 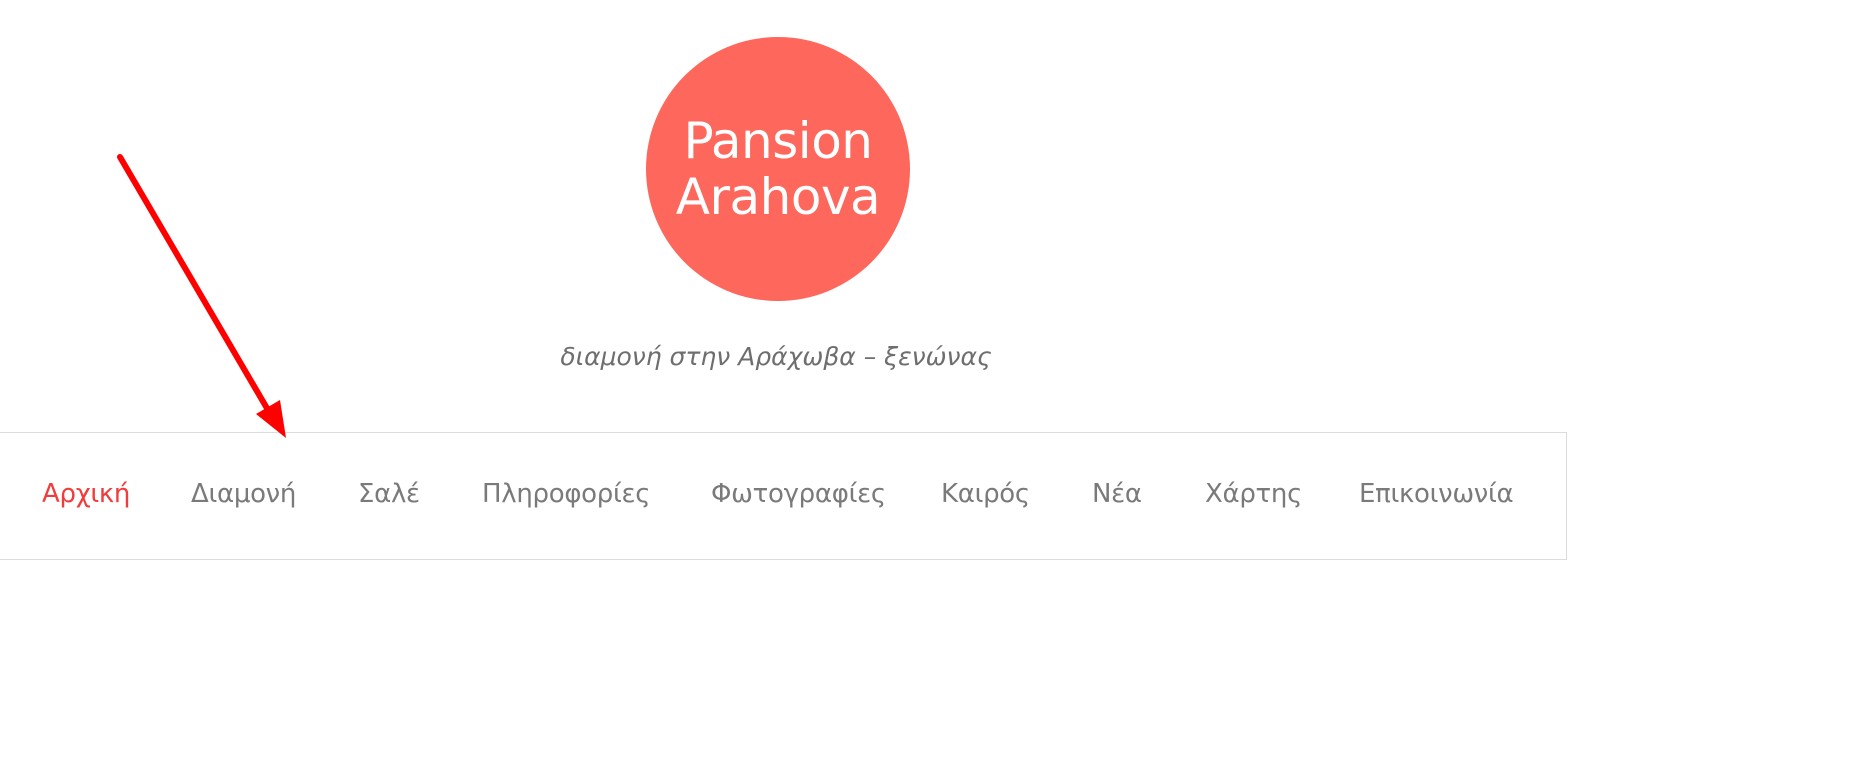 What do you see at coordinates (778, 197) in the screenshot?
I see `logo-text-line2: Arahova` at bounding box center [778, 197].